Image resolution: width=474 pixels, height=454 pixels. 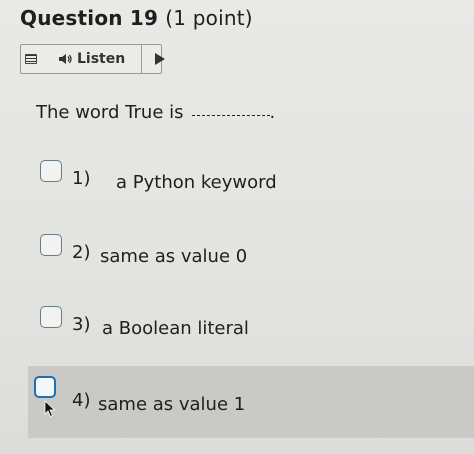 I want to click on answer-option-2: 2) same as value 0, so click(x=237, y=256).